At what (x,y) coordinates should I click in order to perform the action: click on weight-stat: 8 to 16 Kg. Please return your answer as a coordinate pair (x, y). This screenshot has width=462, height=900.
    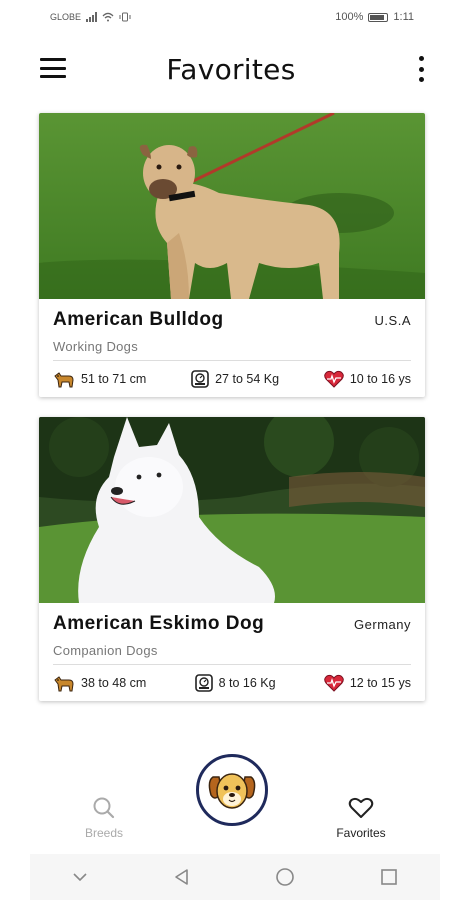
    Looking at the image, I should click on (235, 683).